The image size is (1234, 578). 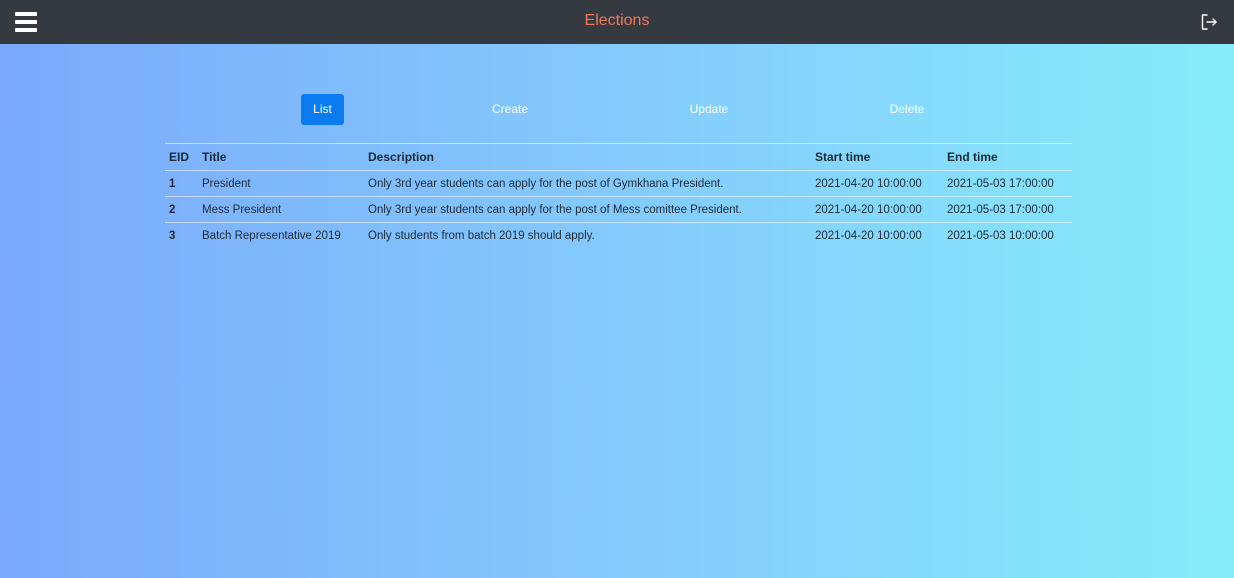 I want to click on column-header-start-time: Start time, so click(x=877, y=157).